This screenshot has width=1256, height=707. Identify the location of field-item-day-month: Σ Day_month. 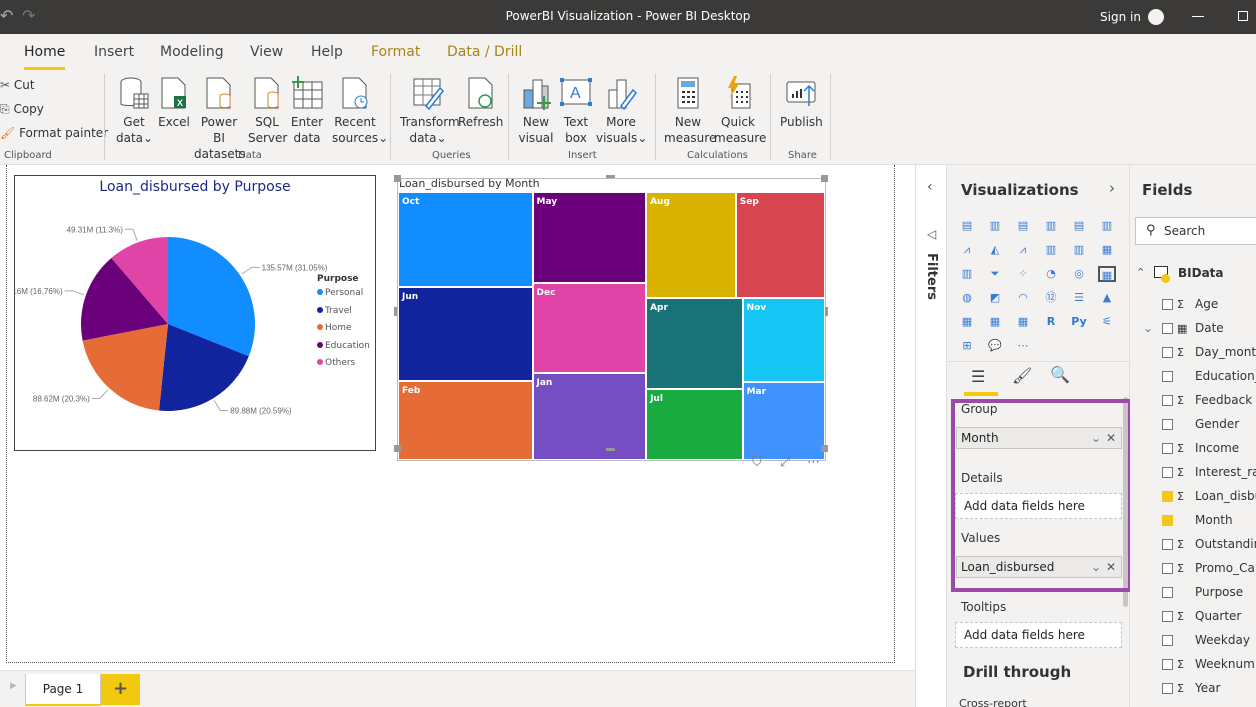
(1199, 352).